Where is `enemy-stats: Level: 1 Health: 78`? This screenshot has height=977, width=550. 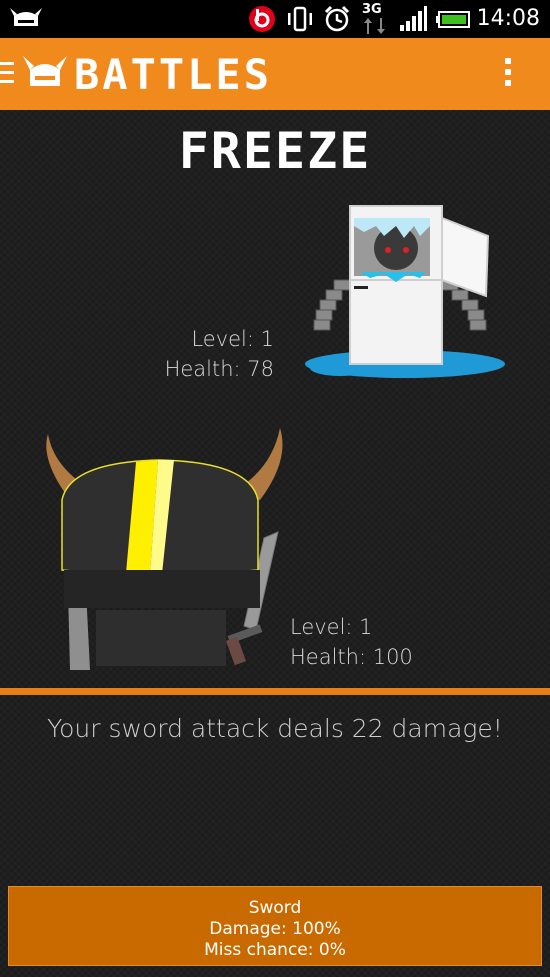 enemy-stats: Level: 1 Health: 78 is located at coordinates (219, 354).